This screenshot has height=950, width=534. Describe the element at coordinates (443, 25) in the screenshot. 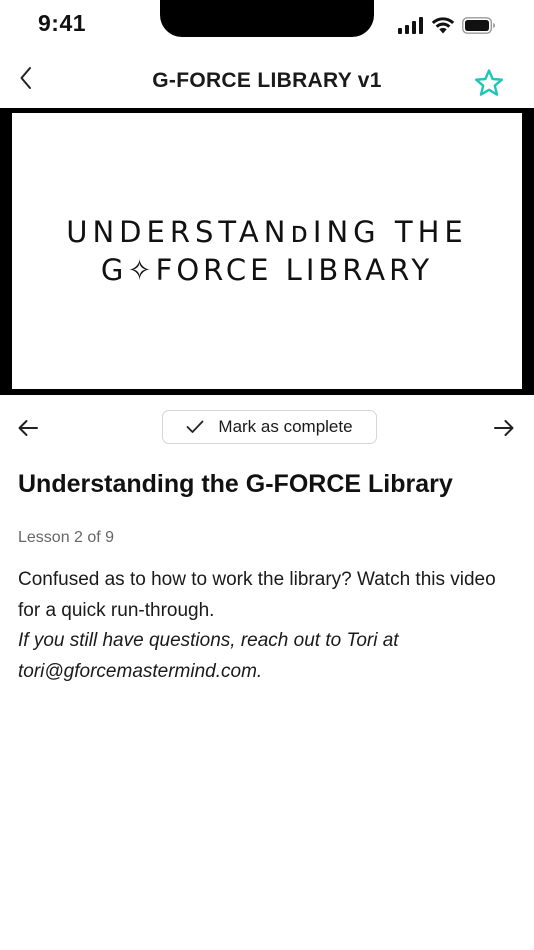

I see `wifi-icon` at that location.